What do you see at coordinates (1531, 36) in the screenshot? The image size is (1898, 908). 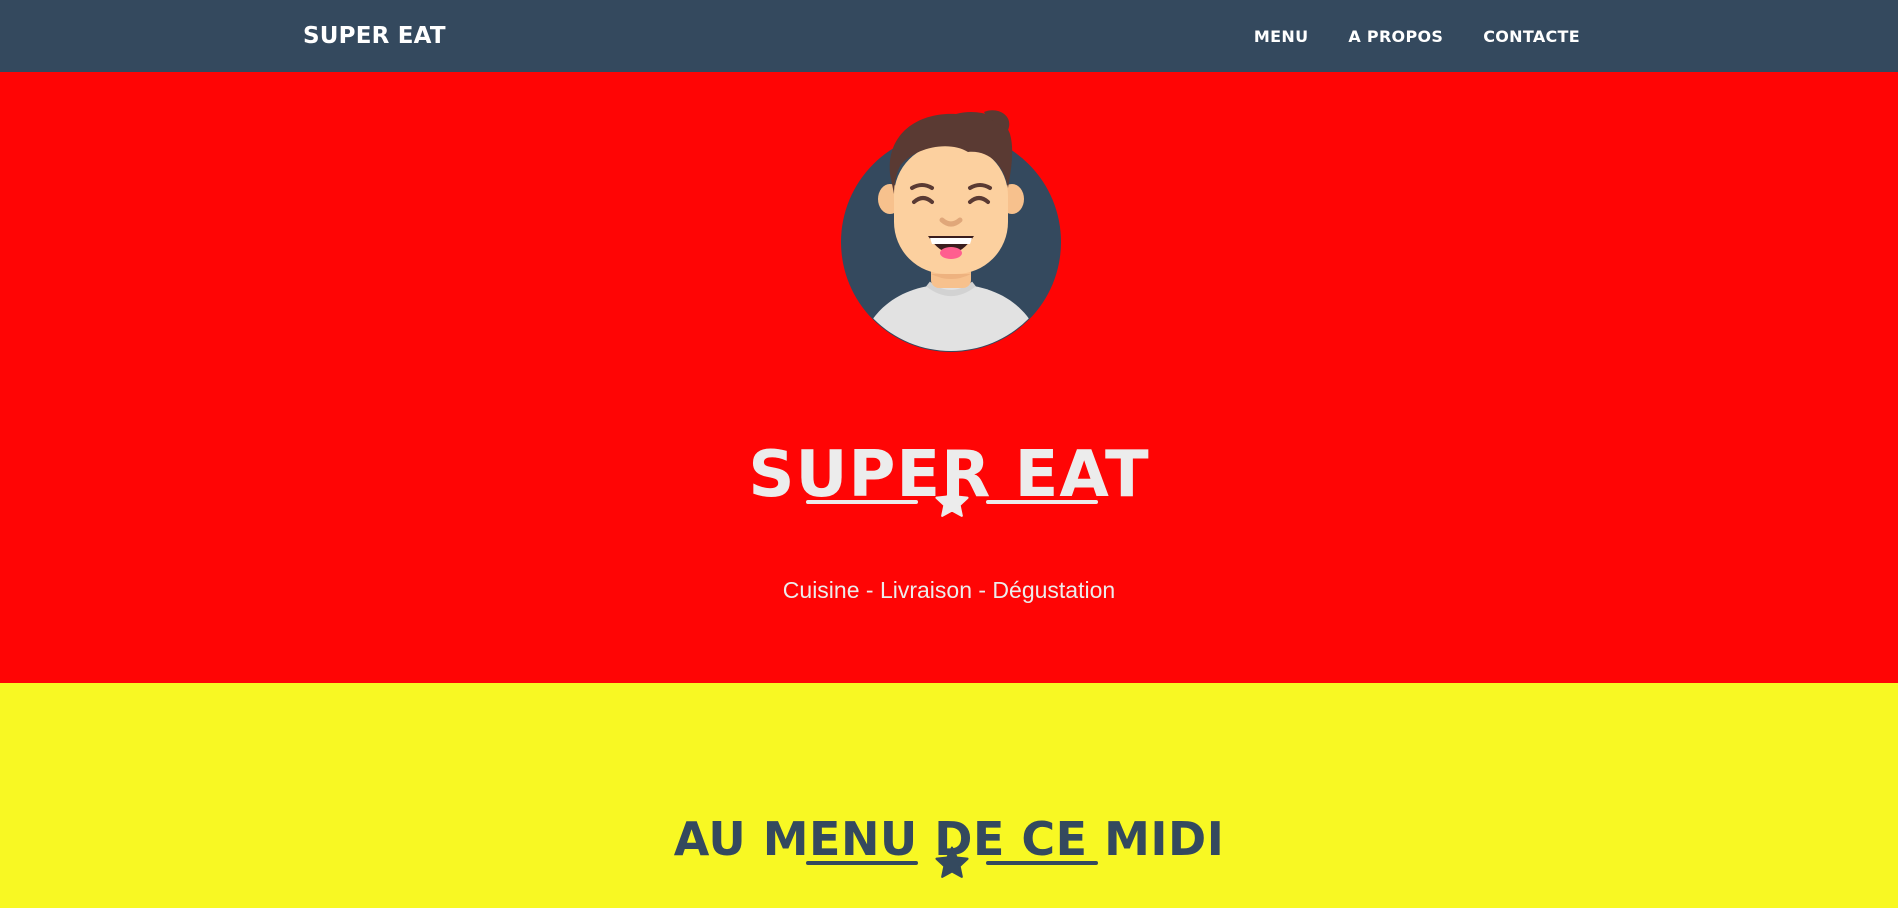 I see `nav-link-contacte: CONTACTE` at bounding box center [1531, 36].